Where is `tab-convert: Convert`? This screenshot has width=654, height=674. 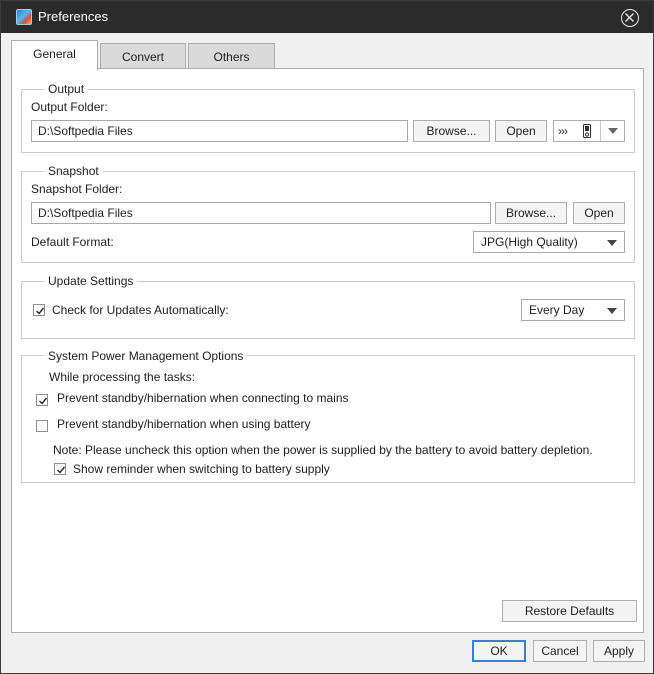 tab-convert: Convert is located at coordinates (143, 56).